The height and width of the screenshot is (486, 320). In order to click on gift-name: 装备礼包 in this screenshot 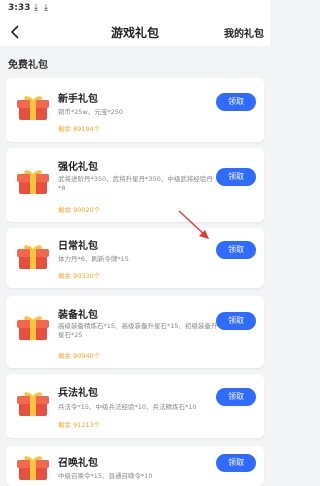, I will do `click(78, 315)`.